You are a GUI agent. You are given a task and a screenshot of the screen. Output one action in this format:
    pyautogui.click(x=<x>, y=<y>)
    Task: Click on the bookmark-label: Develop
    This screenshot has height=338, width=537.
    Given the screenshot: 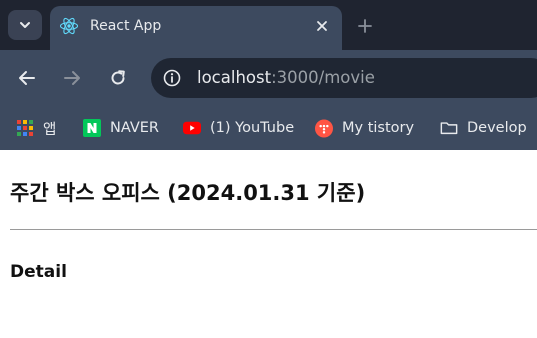 What is the action you would take?
    pyautogui.click(x=497, y=128)
    